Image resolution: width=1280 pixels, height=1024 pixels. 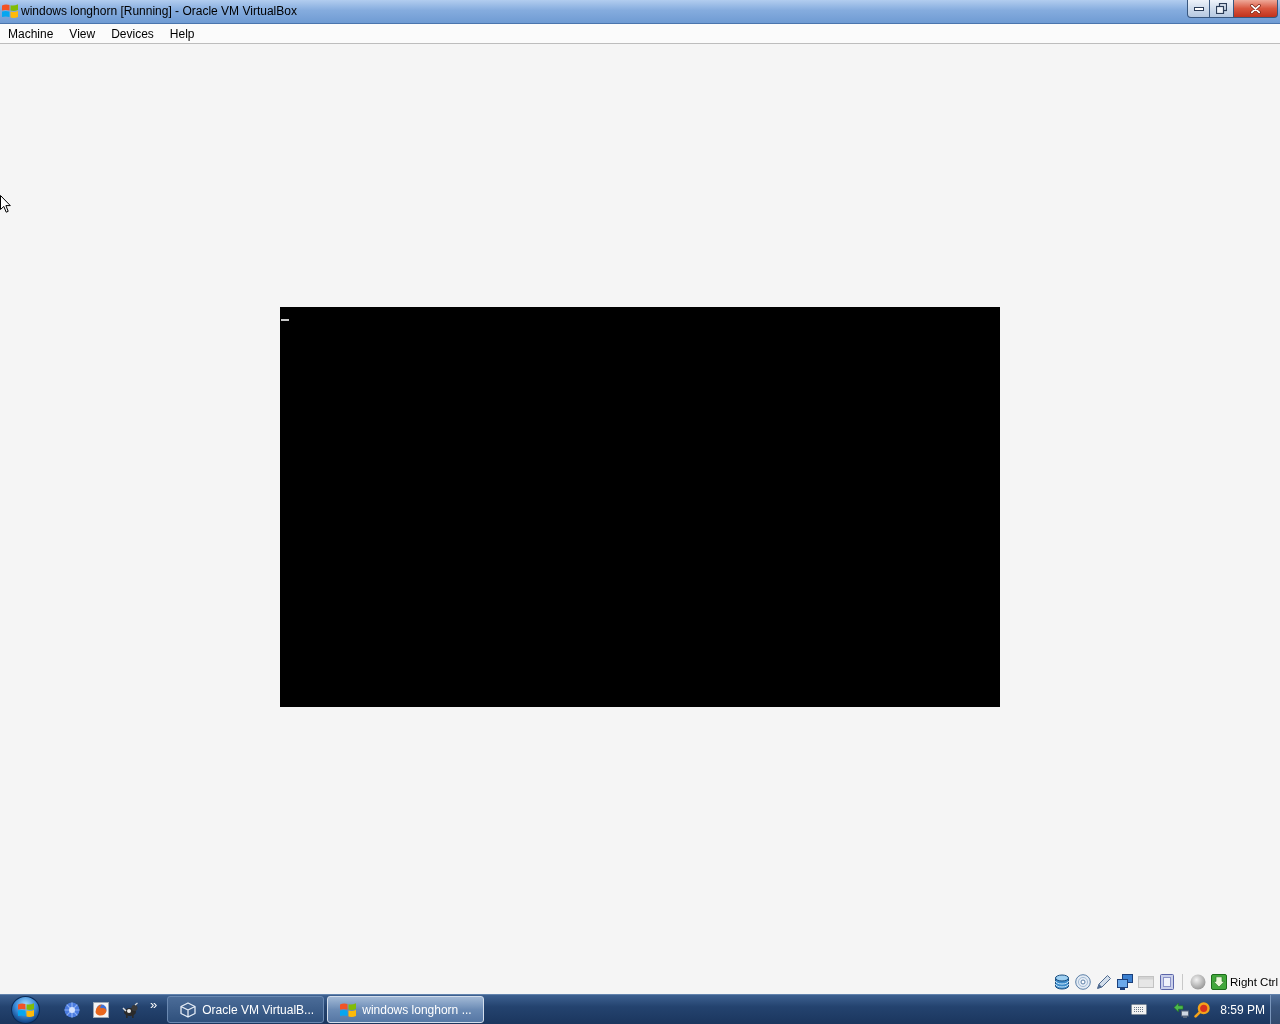 I want to click on magnifier-icon, so click(x=1202, y=1009).